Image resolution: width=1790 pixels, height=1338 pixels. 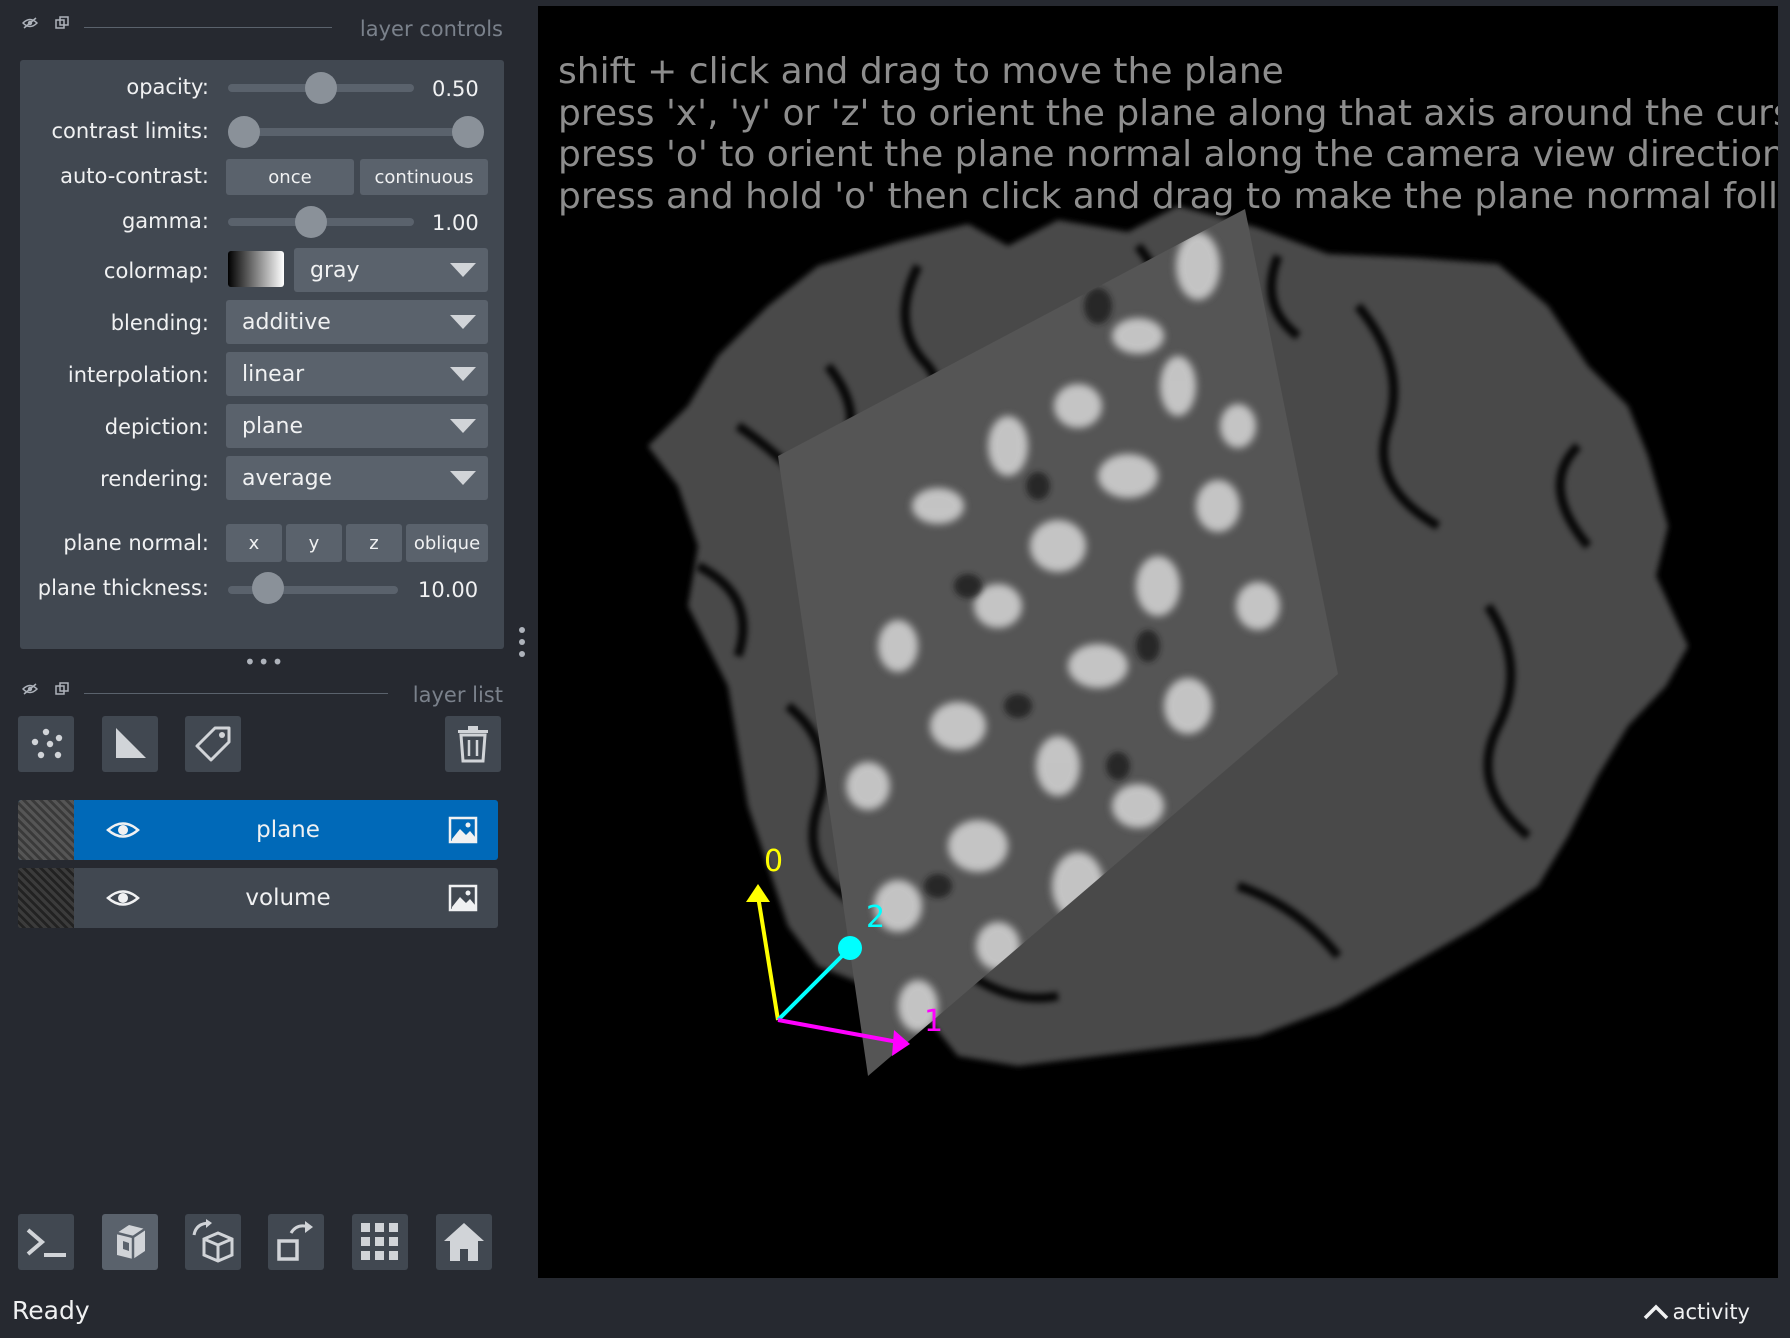 I want to click on axis-0-line, so click(x=768, y=958).